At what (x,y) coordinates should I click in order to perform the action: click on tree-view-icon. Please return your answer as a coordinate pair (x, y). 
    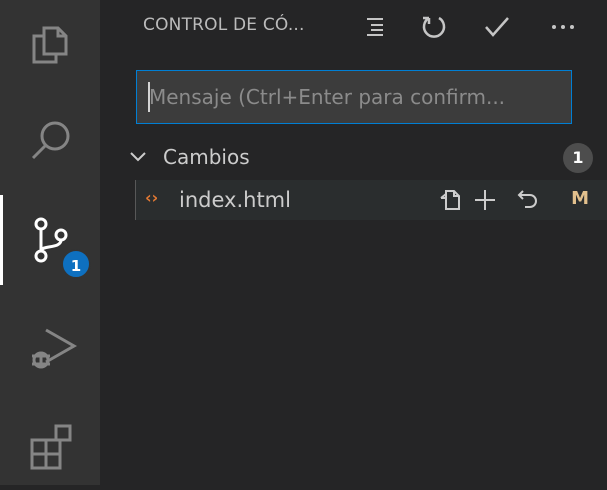
    Looking at the image, I should click on (375, 27).